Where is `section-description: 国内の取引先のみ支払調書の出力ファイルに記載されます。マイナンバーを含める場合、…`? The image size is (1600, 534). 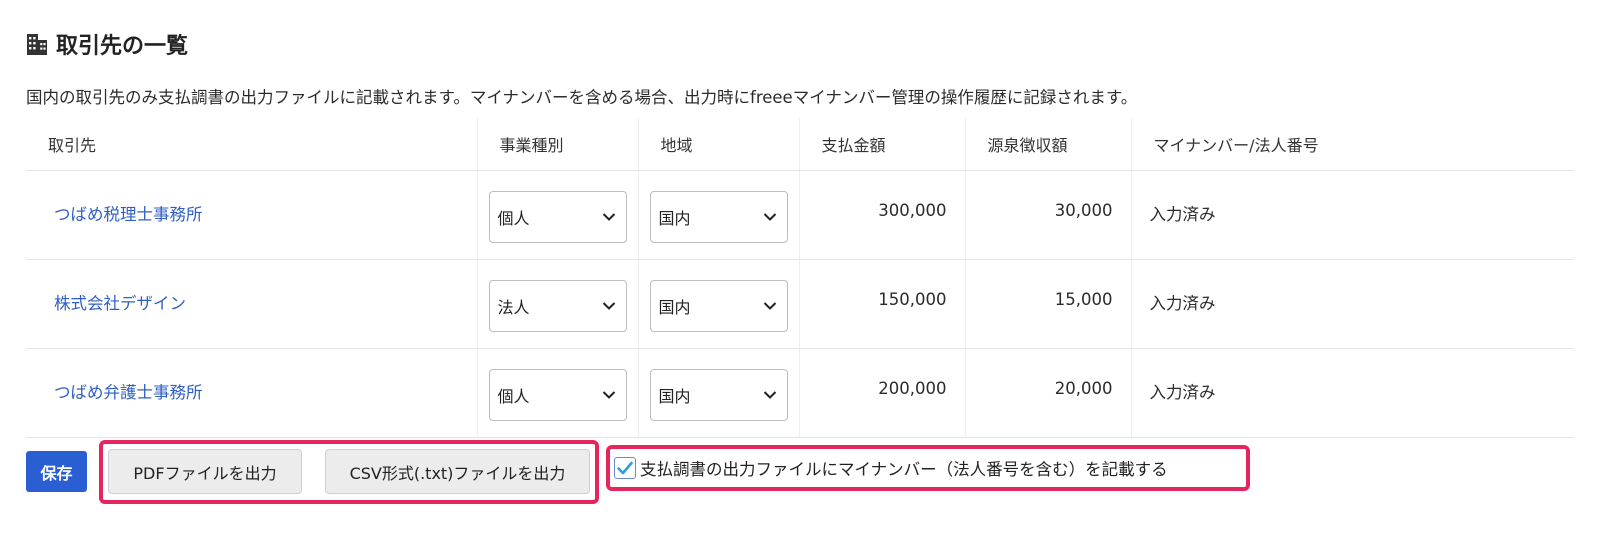 section-description: 国内の取引先のみ支払調書の出力ファイルに記載されます。マイナンバーを含める場合、… is located at coordinates (582, 97).